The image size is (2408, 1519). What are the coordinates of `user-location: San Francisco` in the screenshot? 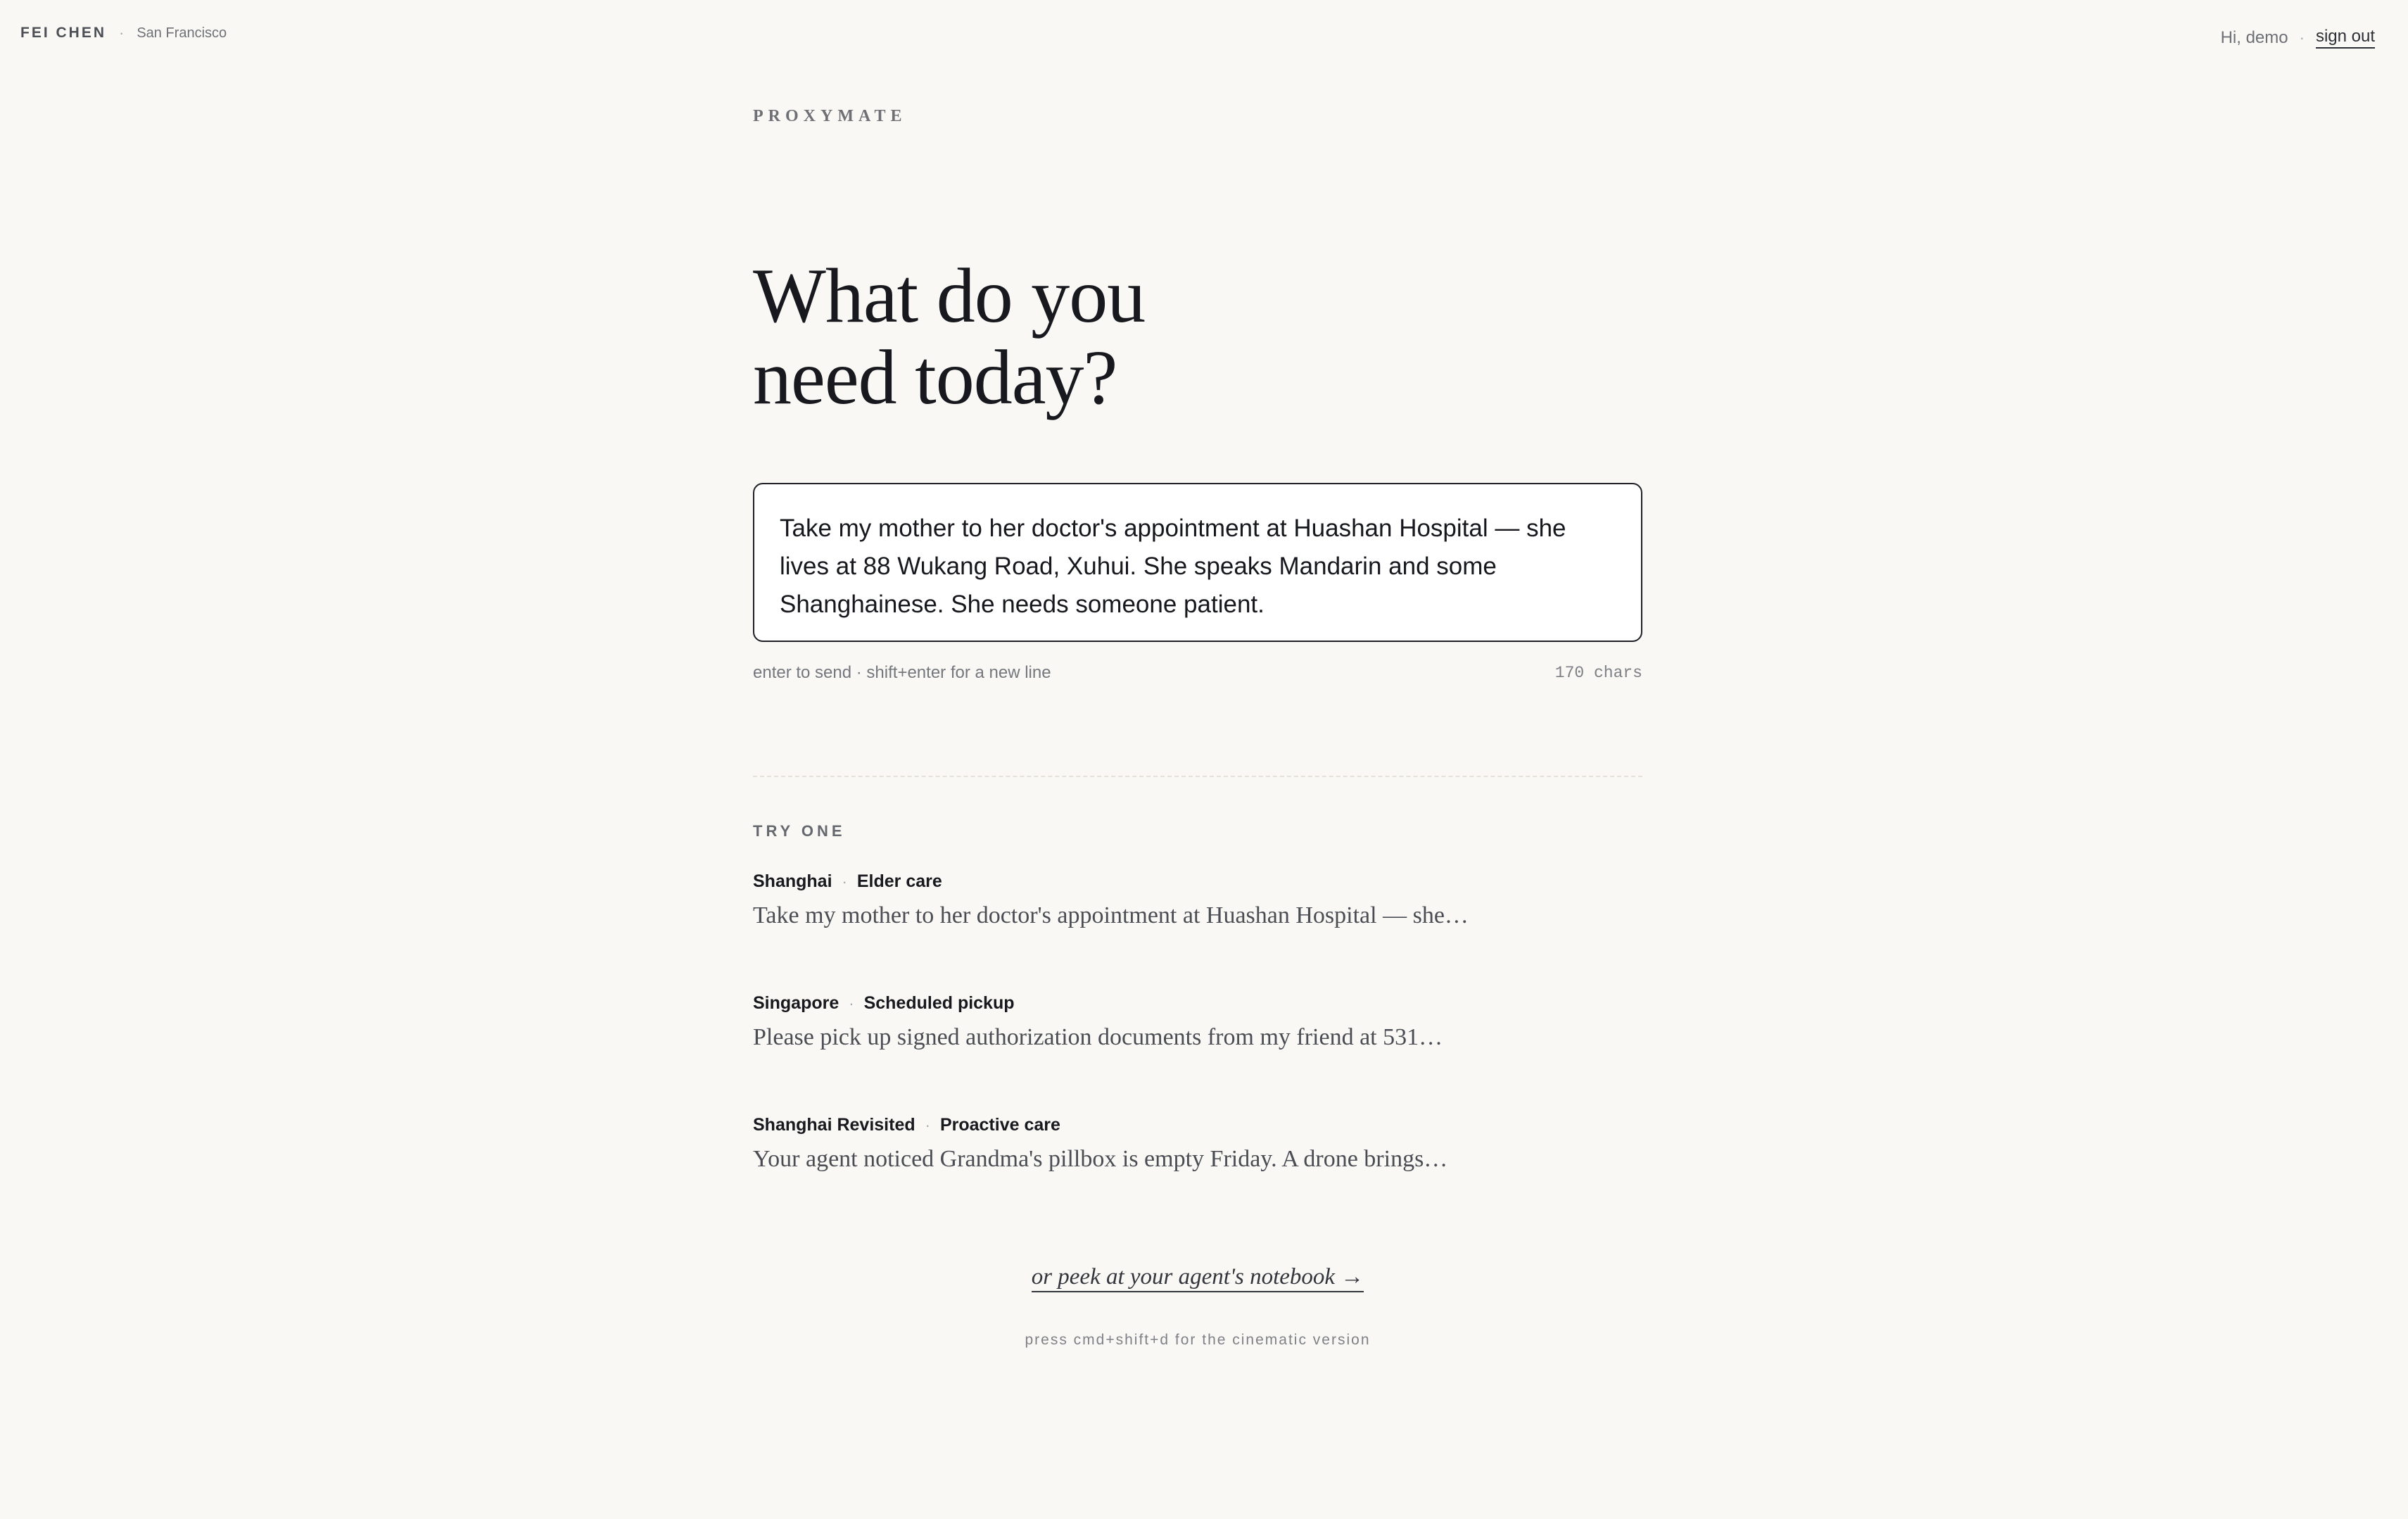 It's located at (182, 33).